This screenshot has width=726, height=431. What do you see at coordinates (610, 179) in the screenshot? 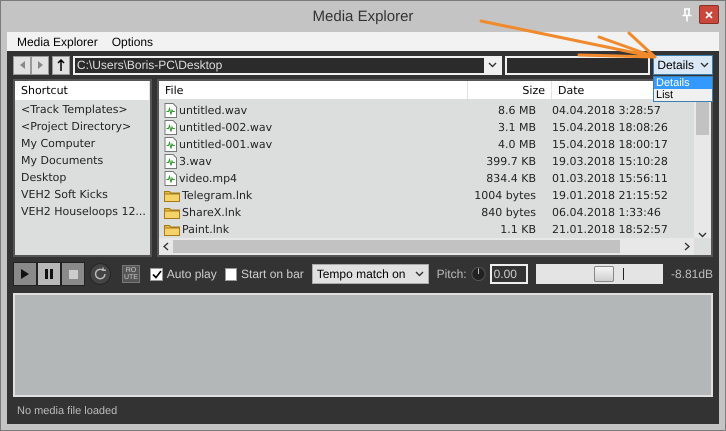
I see `file-date: 01.03.2018 15:56:11` at bounding box center [610, 179].